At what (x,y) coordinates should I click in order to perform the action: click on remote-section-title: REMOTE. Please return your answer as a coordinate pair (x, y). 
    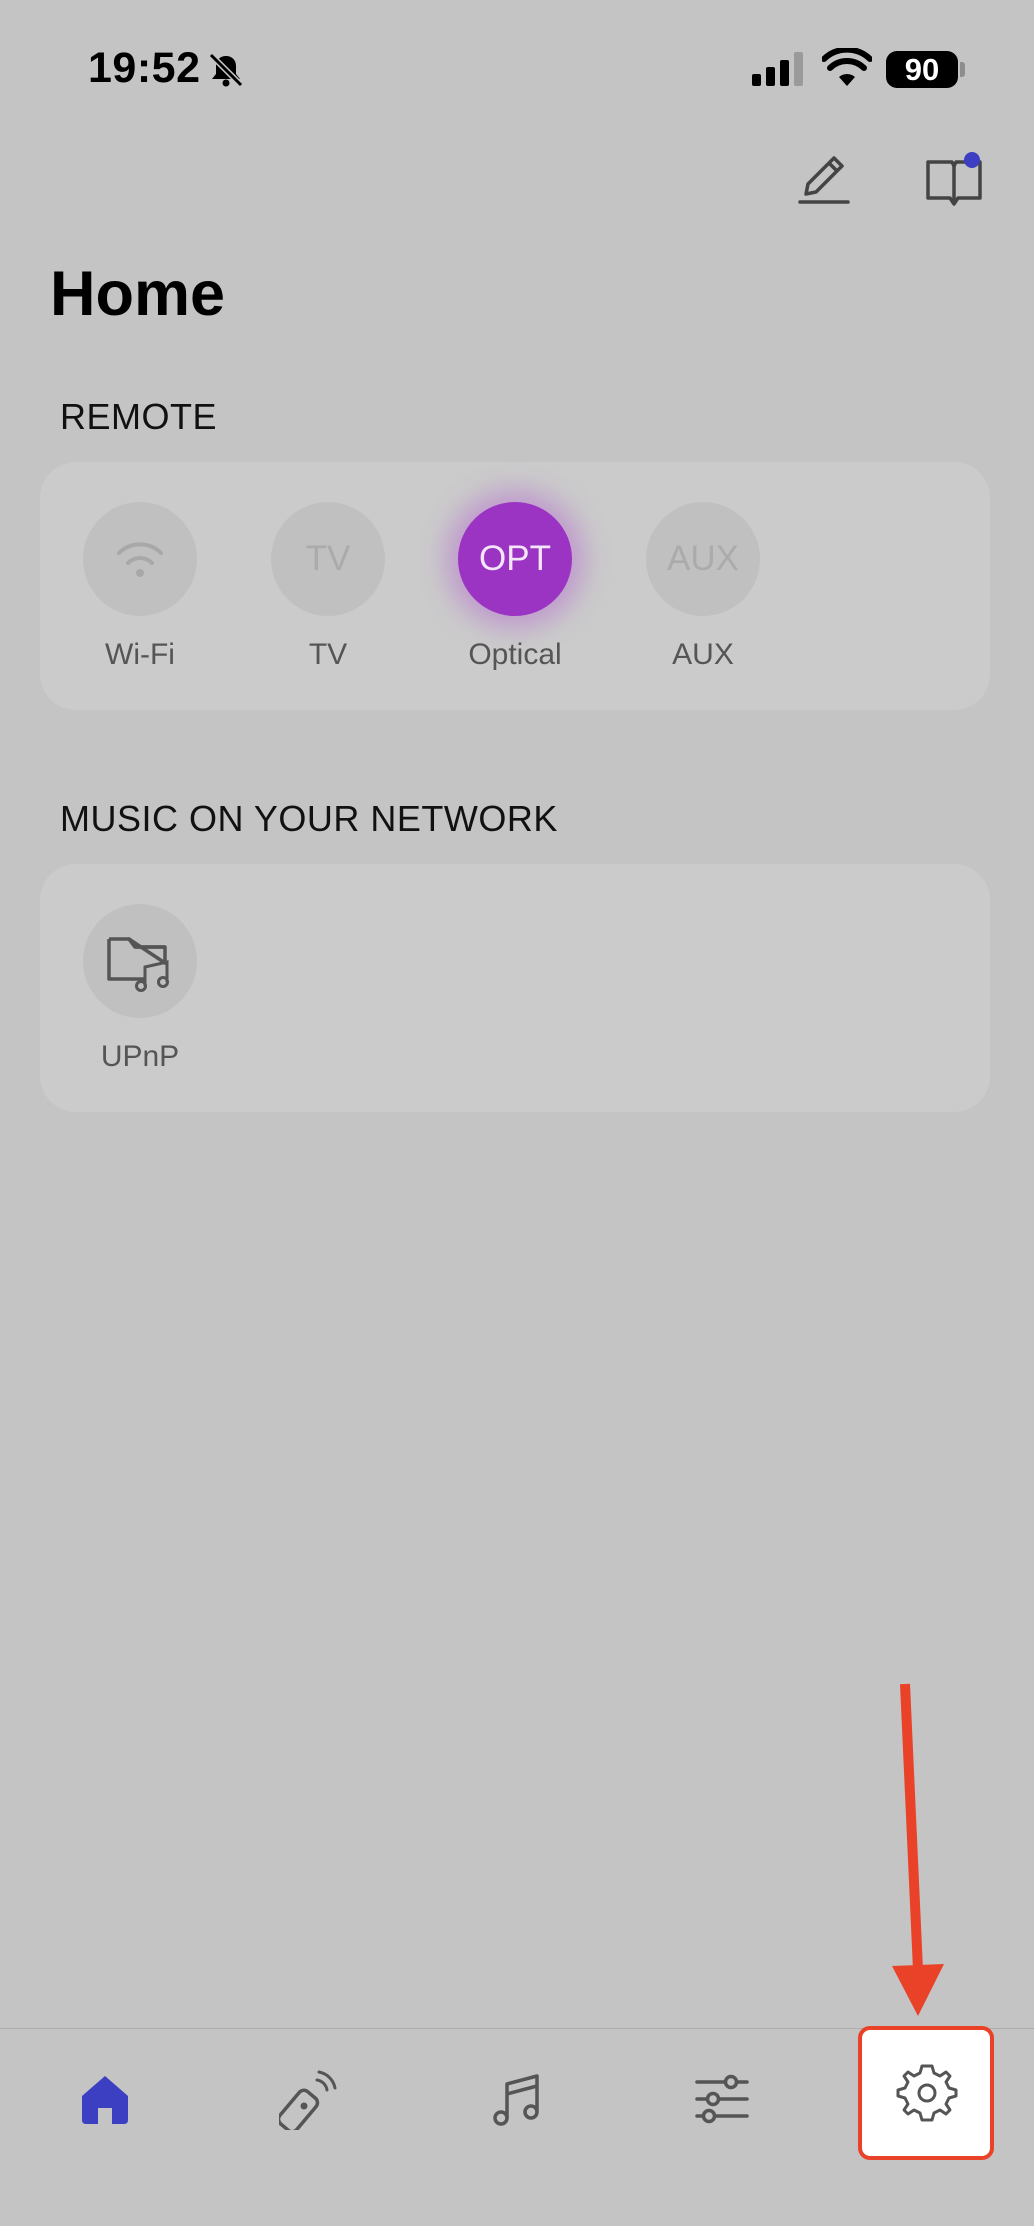
    Looking at the image, I should click on (139, 416).